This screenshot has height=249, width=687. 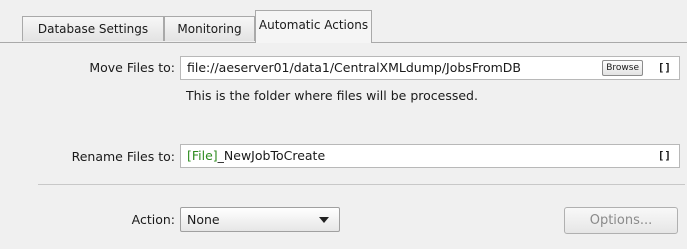 I want to click on action-label: Action:, so click(x=153, y=219).